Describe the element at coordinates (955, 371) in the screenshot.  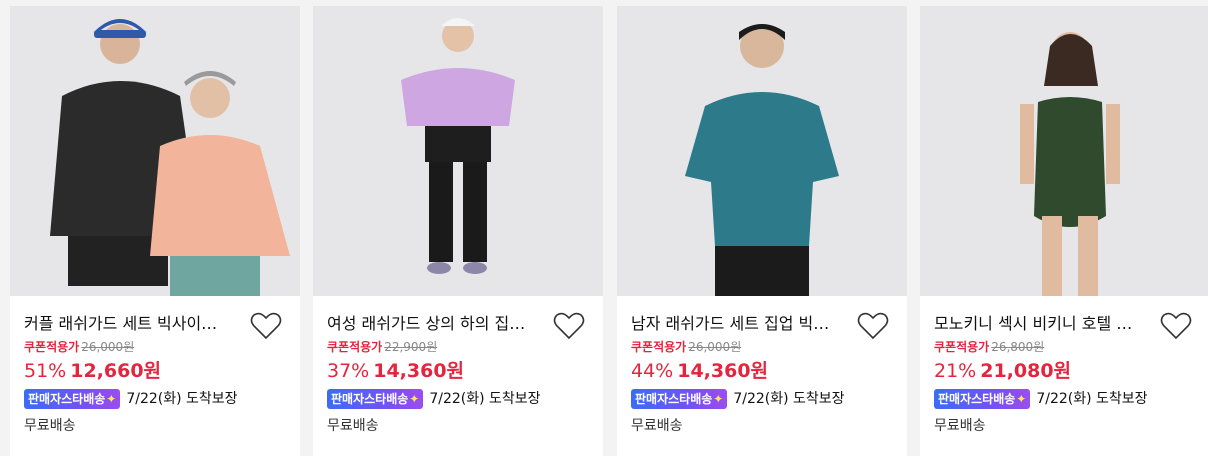
I see `discount-rate: 21%` at that location.